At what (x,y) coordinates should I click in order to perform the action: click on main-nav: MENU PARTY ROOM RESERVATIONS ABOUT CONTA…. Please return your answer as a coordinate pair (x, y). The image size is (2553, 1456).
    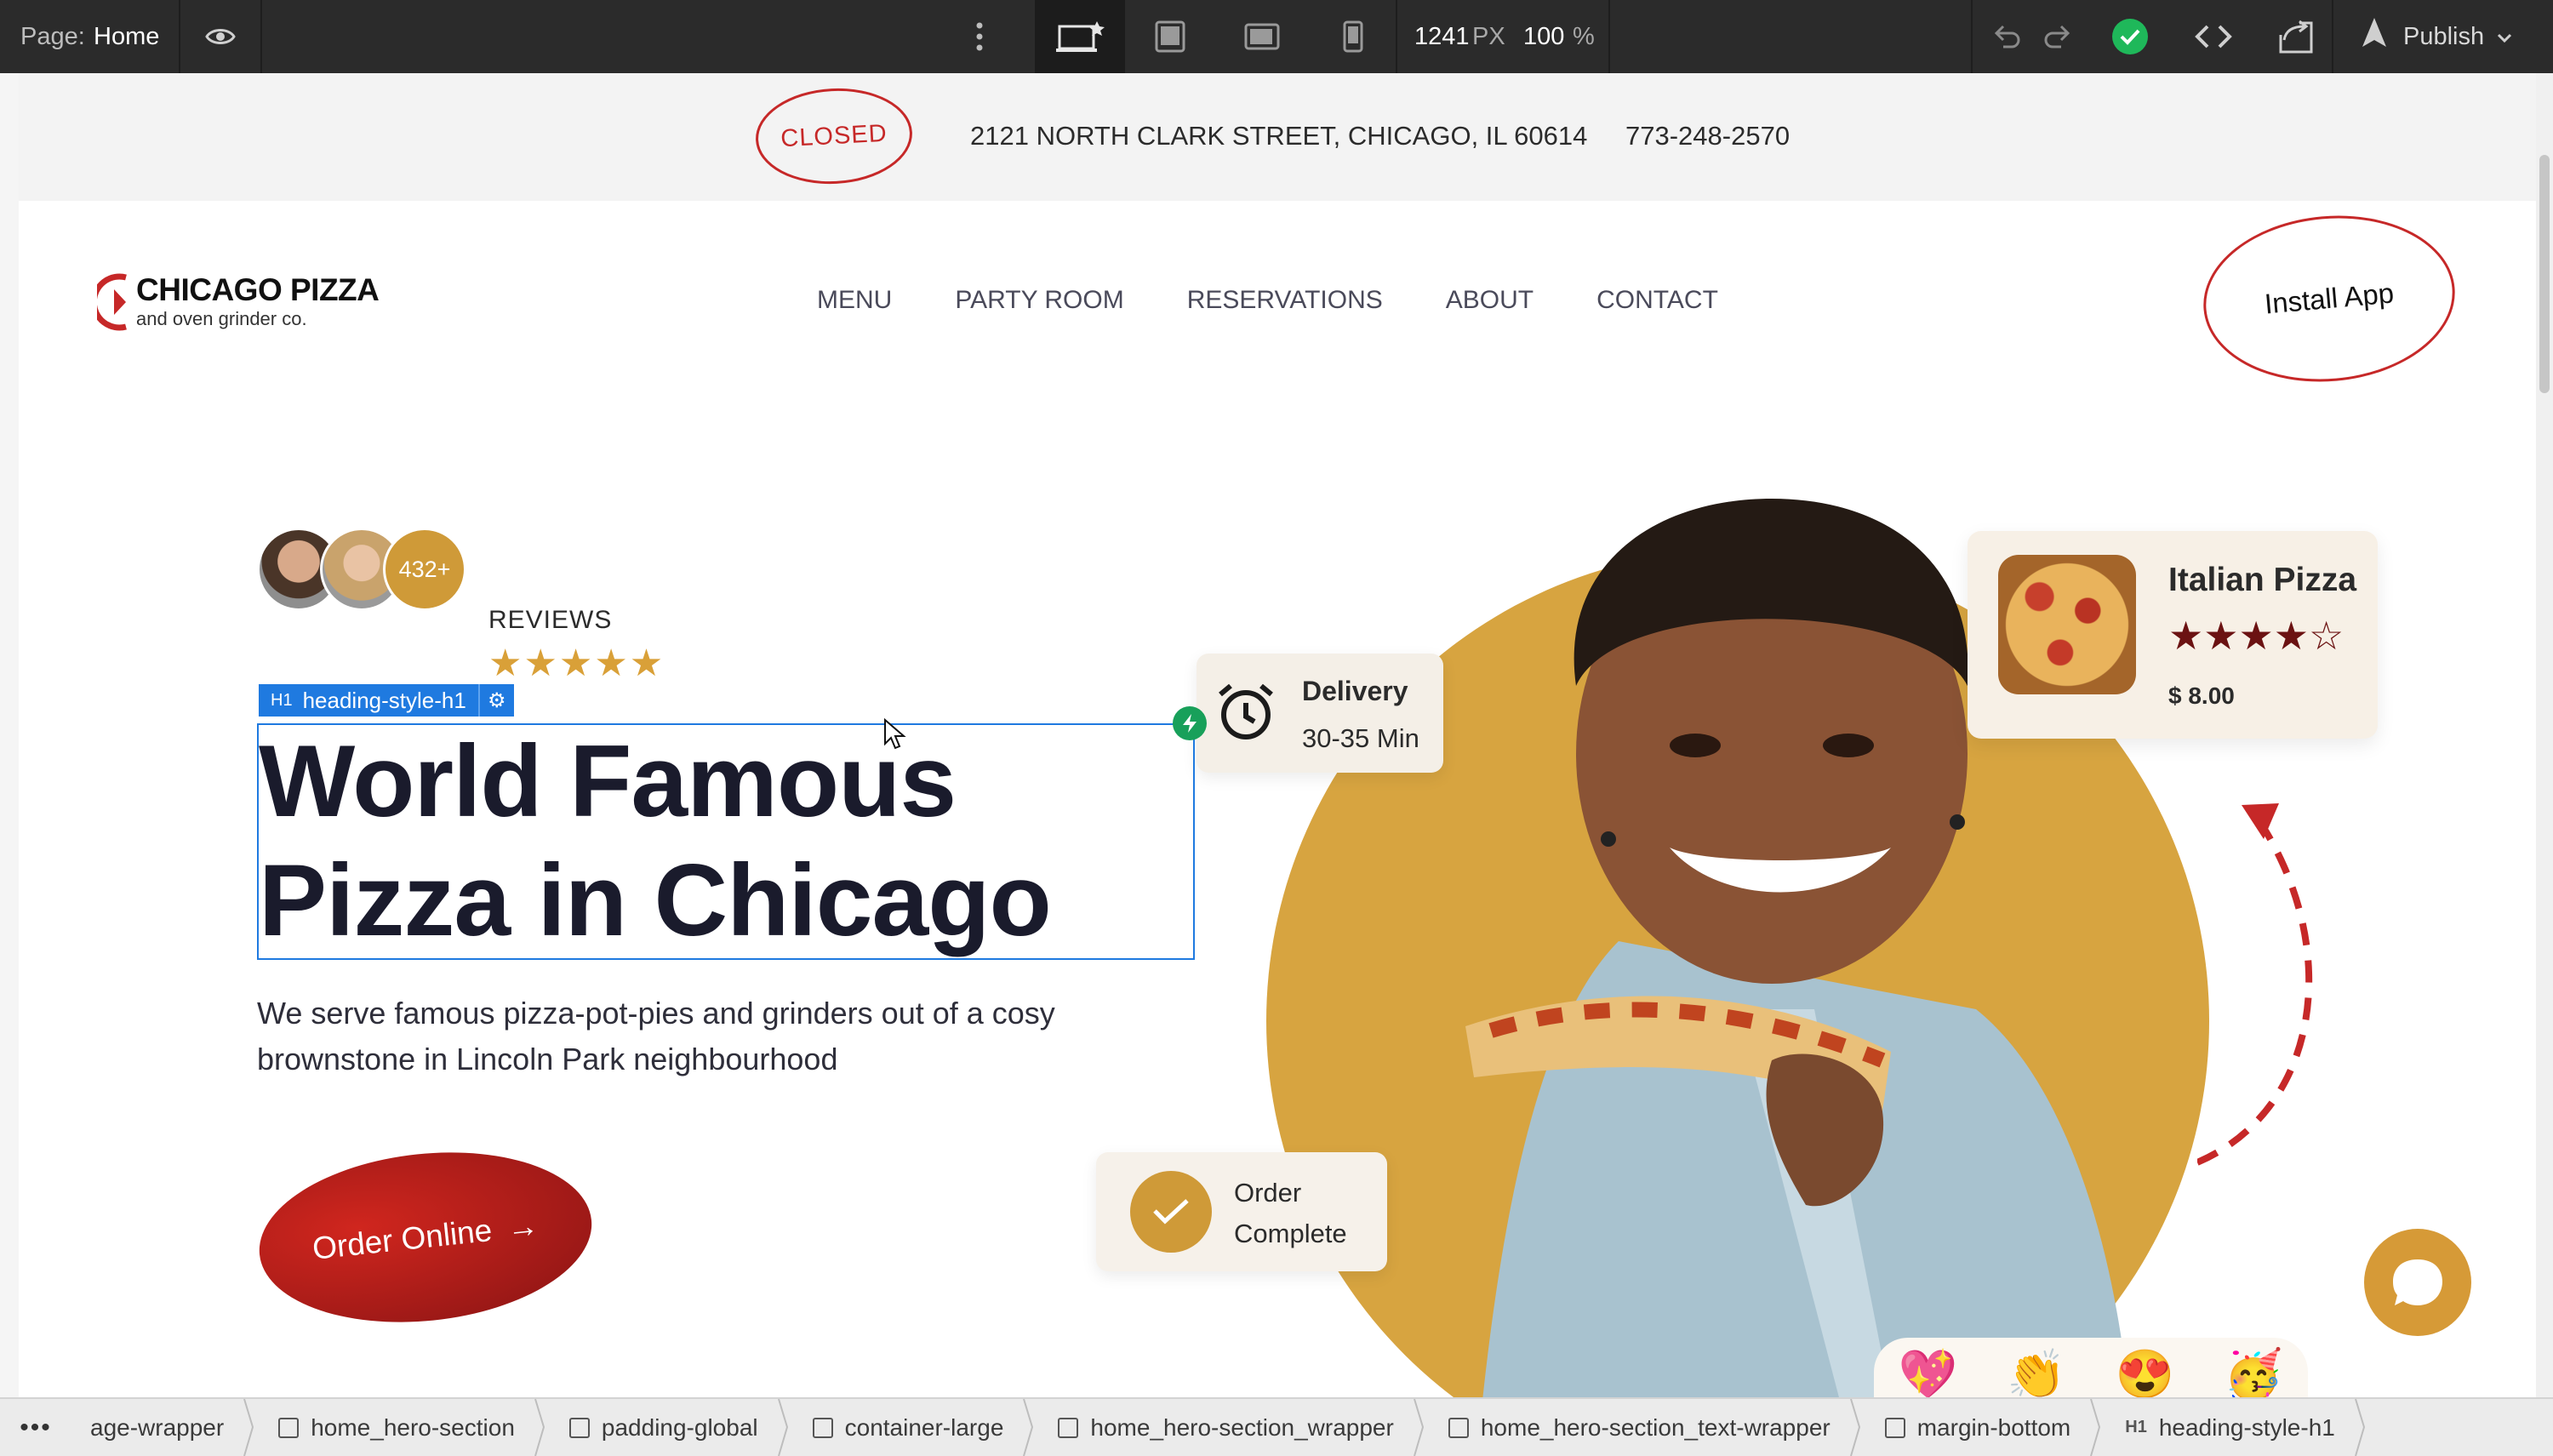
    Looking at the image, I should click on (1267, 300).